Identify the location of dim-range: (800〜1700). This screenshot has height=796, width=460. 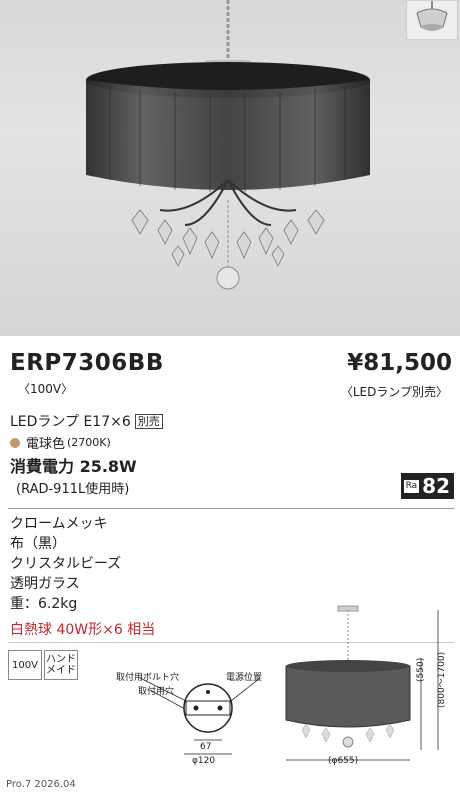
(442, 679).